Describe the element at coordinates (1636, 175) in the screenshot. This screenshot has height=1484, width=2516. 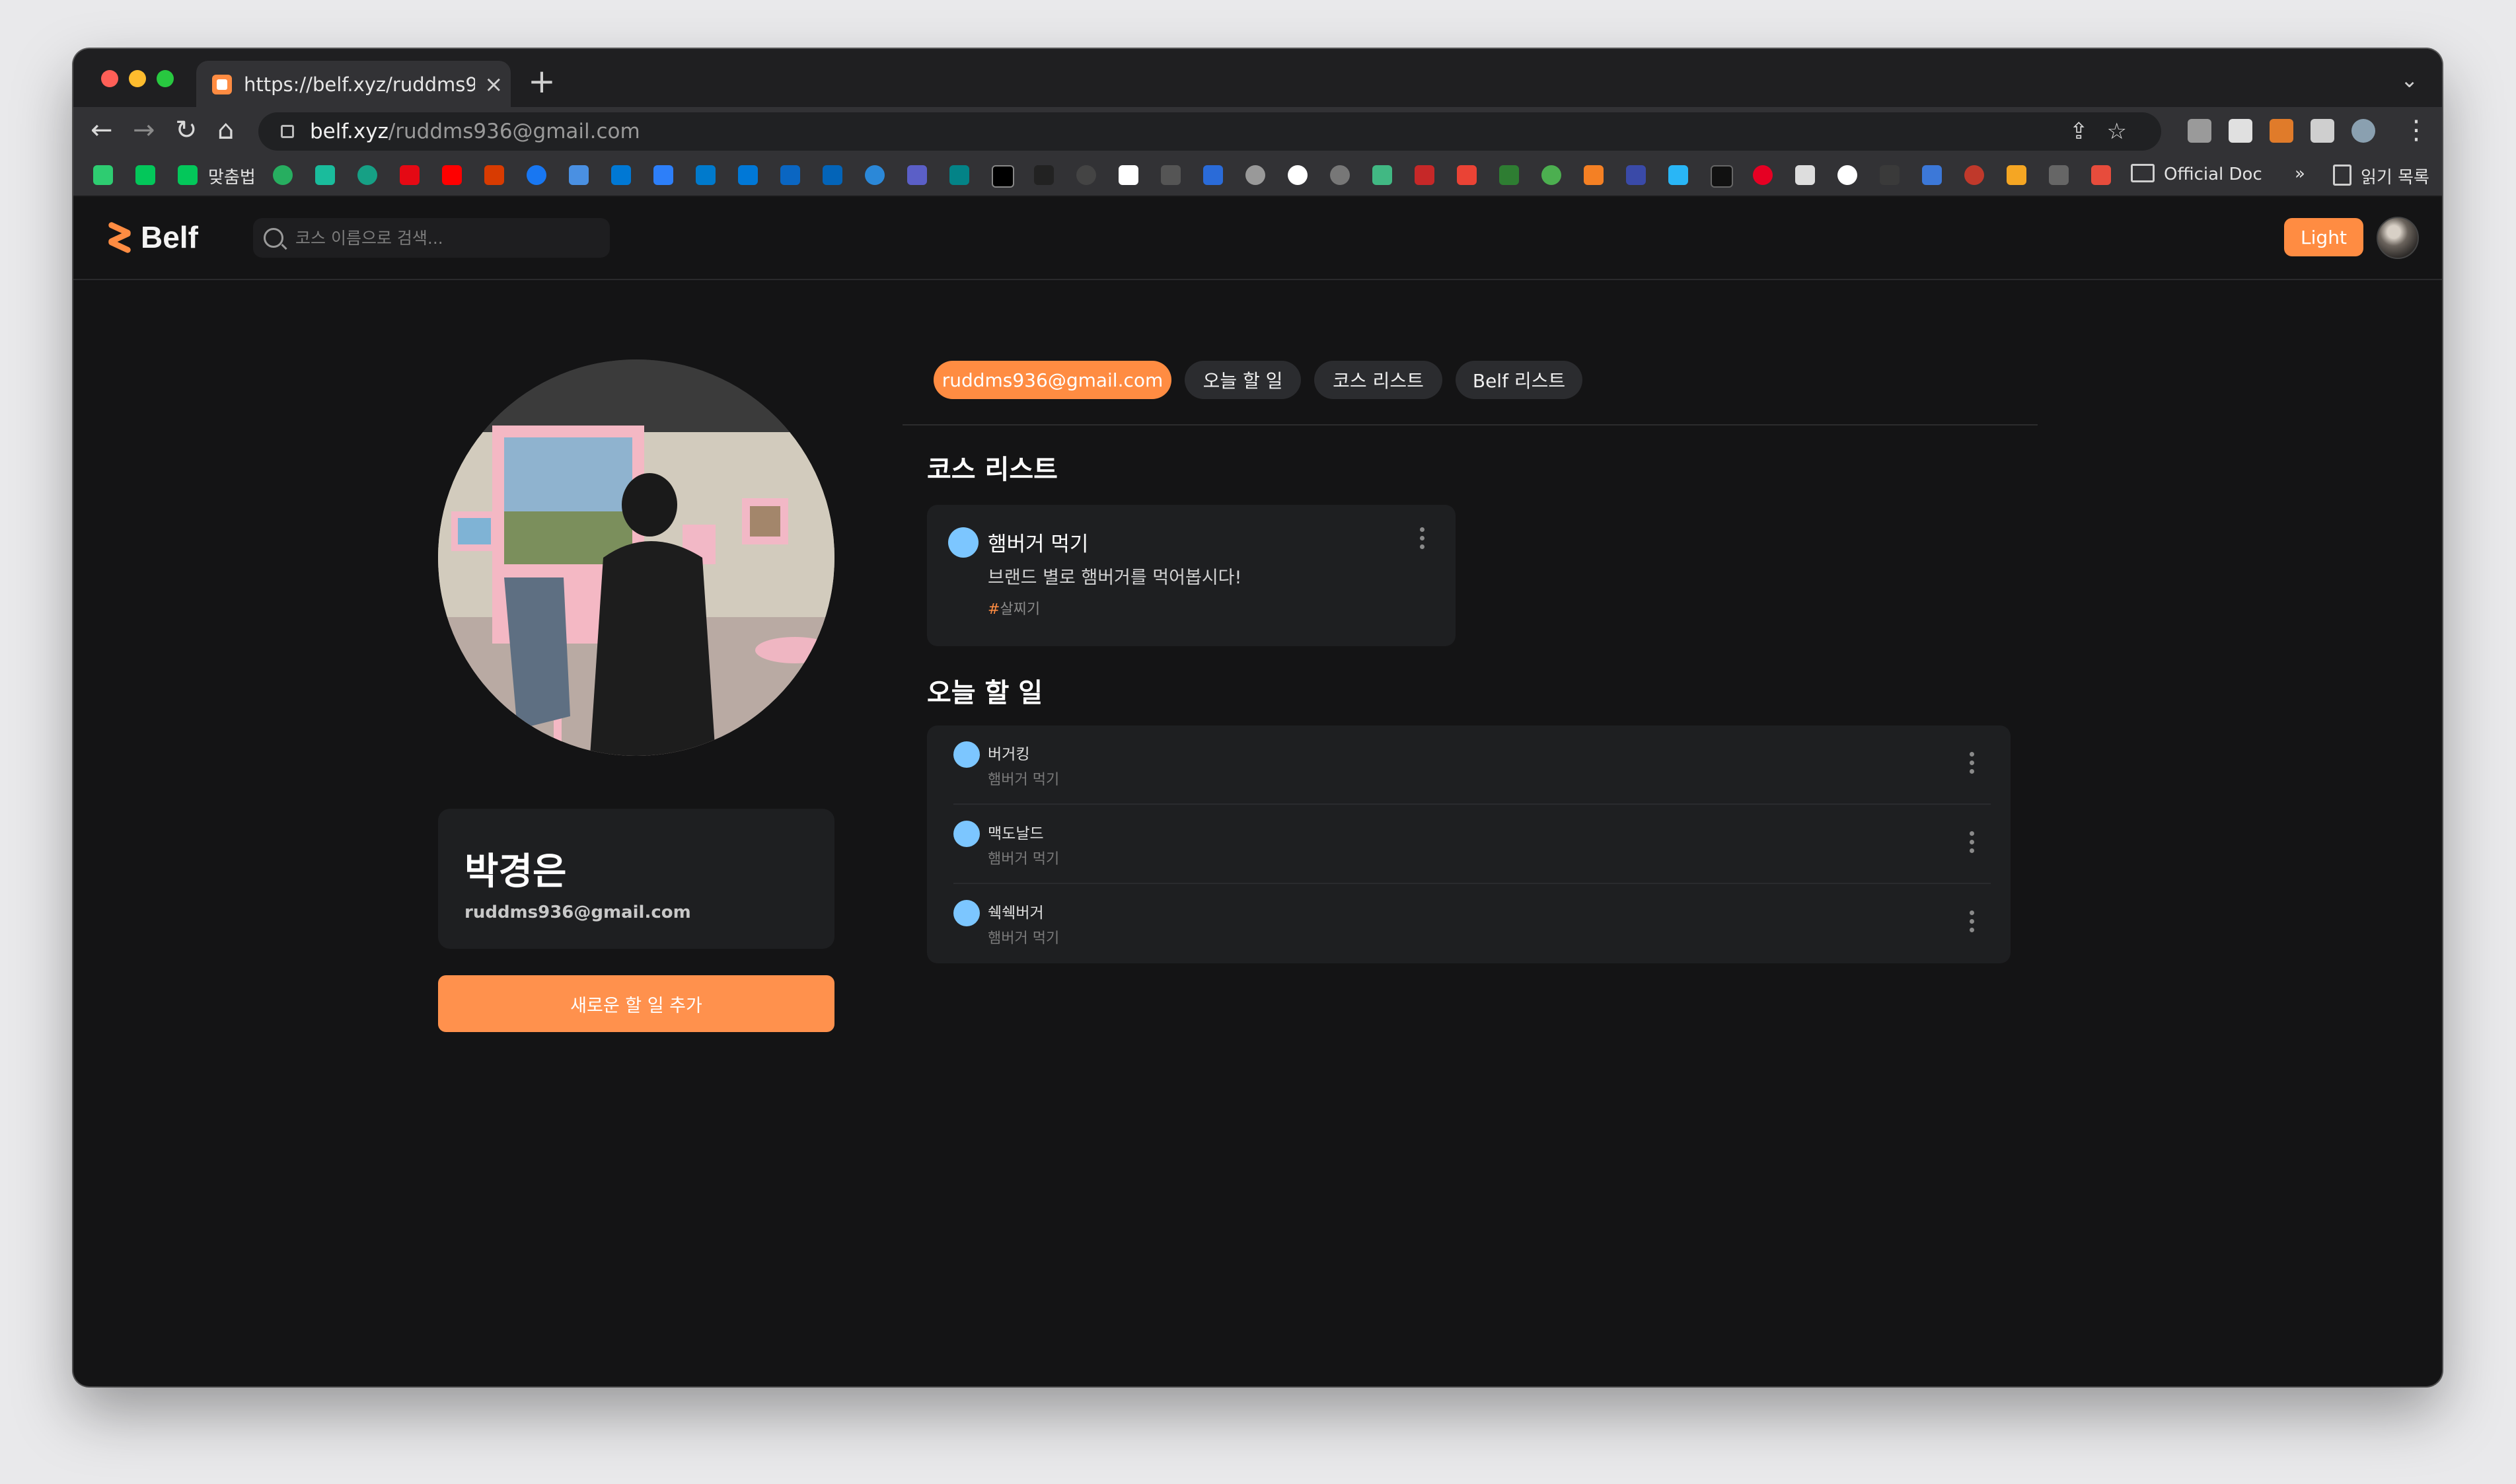
I see `bookmark-icon-k` at that location.